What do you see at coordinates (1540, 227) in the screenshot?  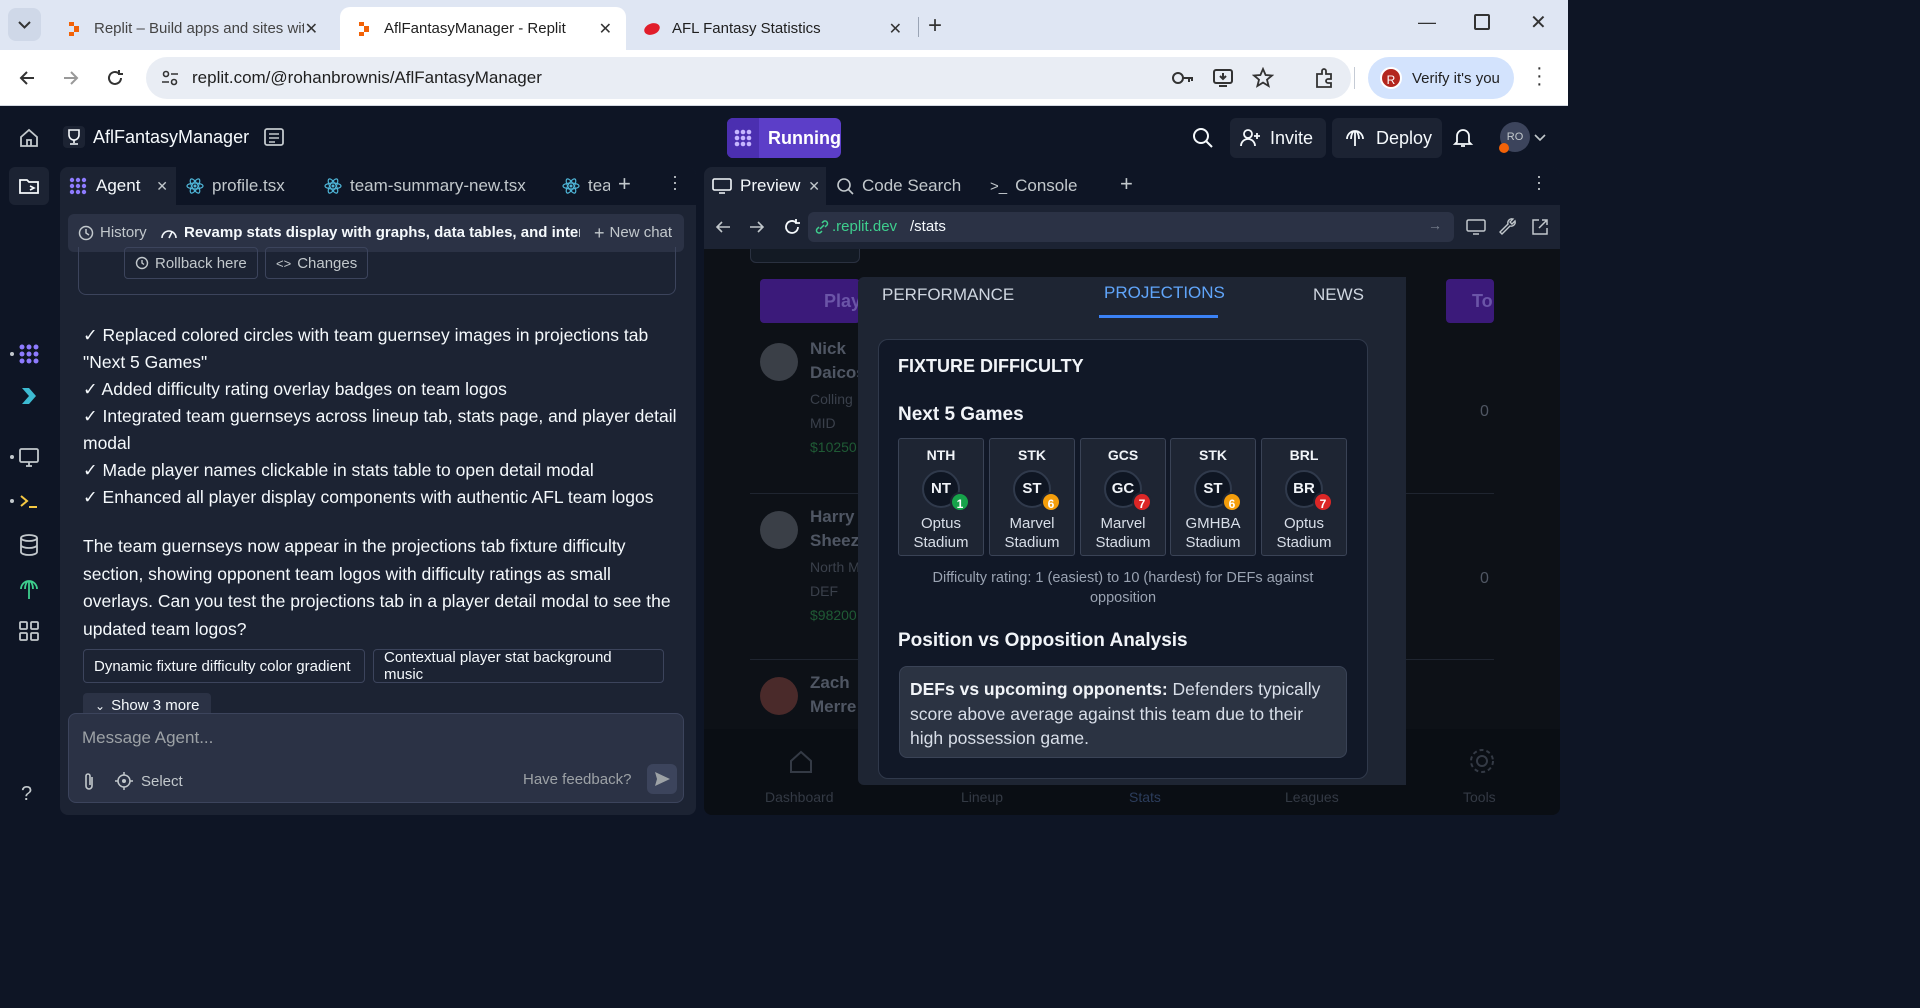 I see `open-new-window-icon` at bounding box center [1540, 227].